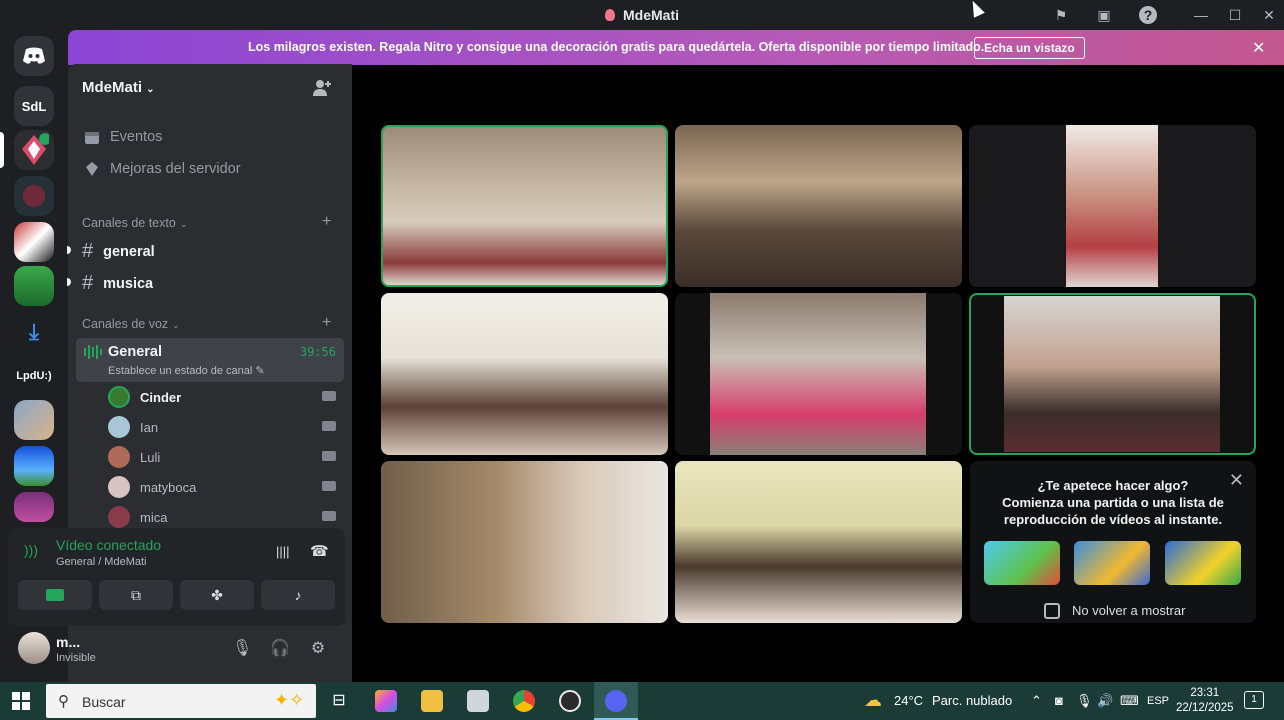  What do you see at coordinates (34, 376) in the screenshot?
I see `server-lpdu: LpdU:)` at bounding box center [34, 376].